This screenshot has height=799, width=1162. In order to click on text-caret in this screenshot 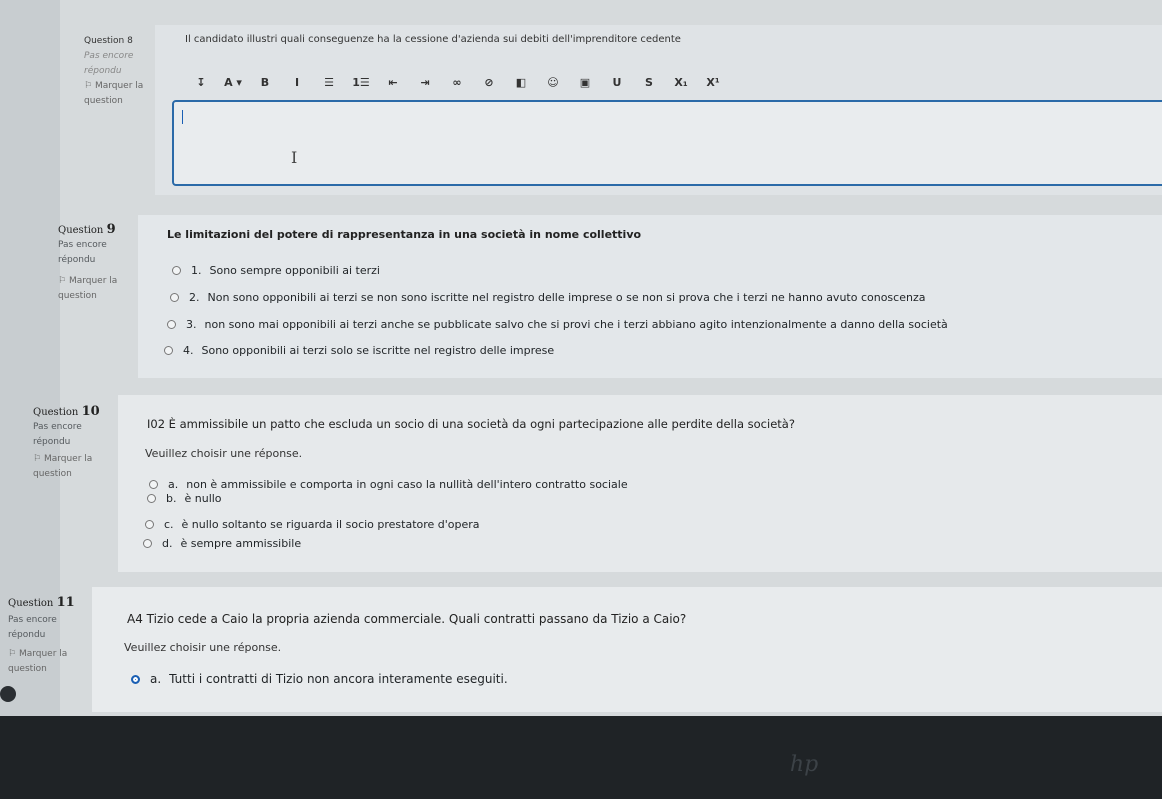, I will do `click(182, 117)`.